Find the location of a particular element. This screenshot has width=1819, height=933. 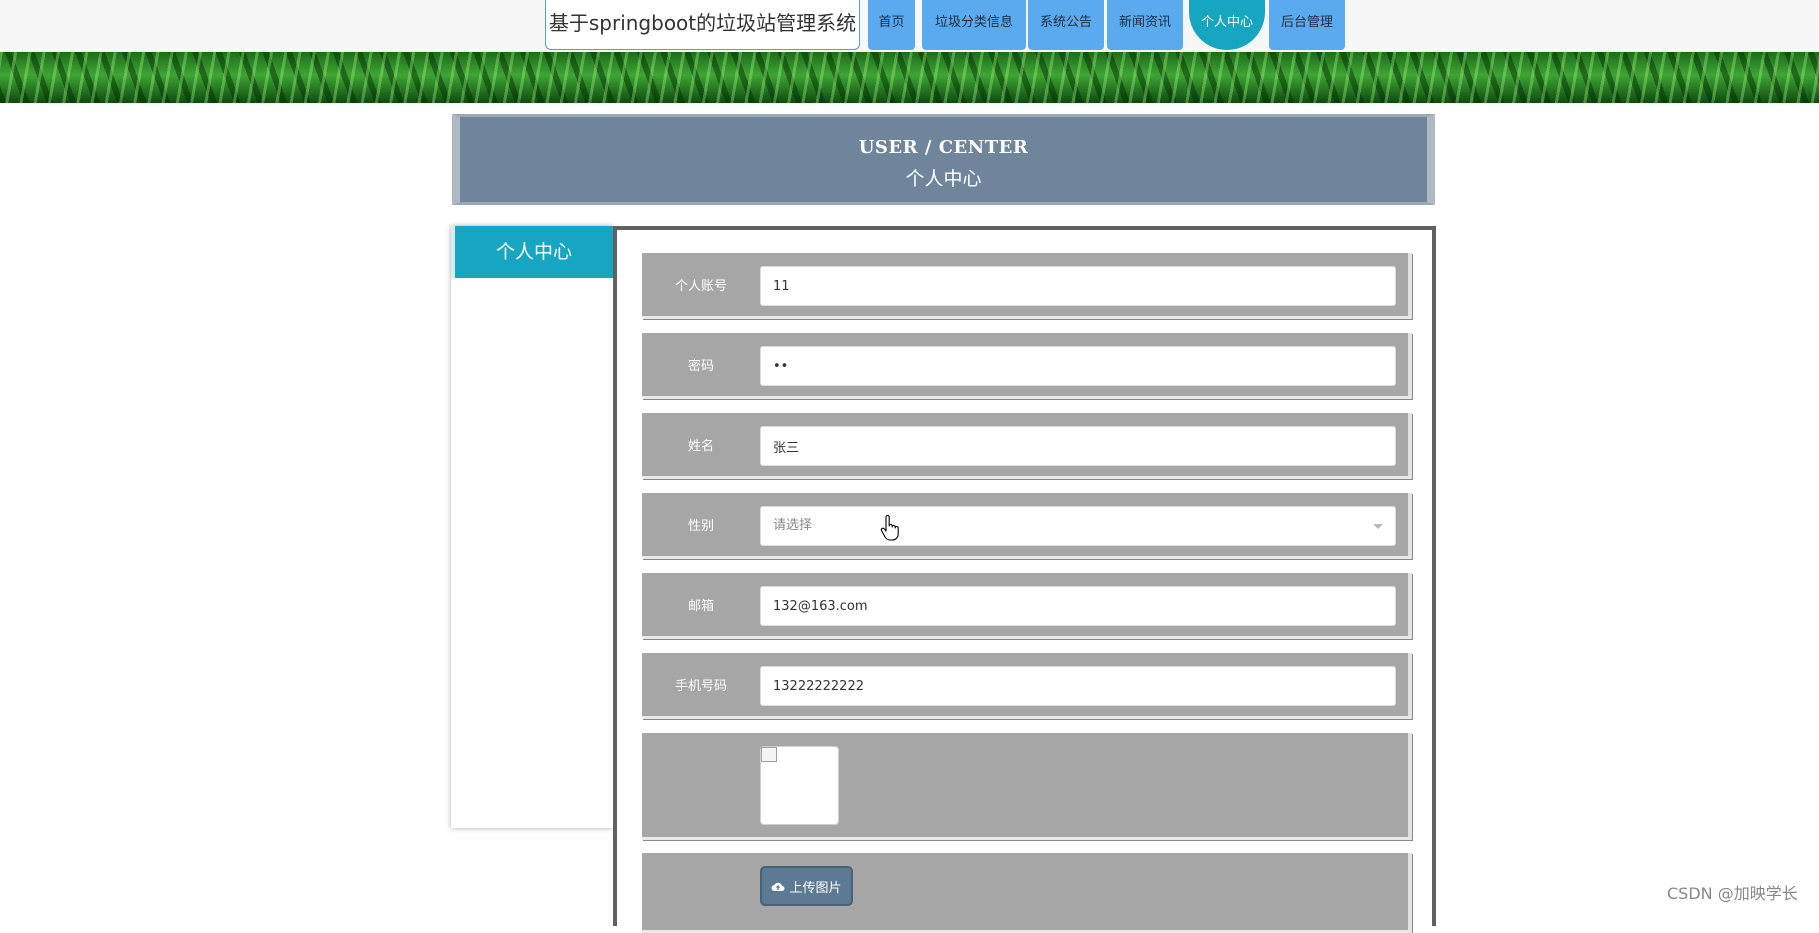

broken-image-icon is located at coordinates (769, 754).